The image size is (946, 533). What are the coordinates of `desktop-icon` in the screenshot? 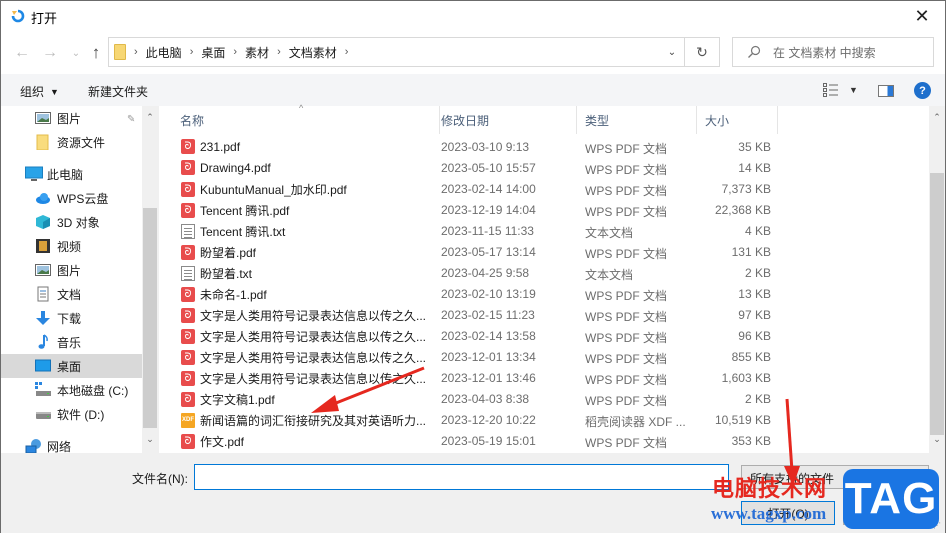 It's located at (43, 366).